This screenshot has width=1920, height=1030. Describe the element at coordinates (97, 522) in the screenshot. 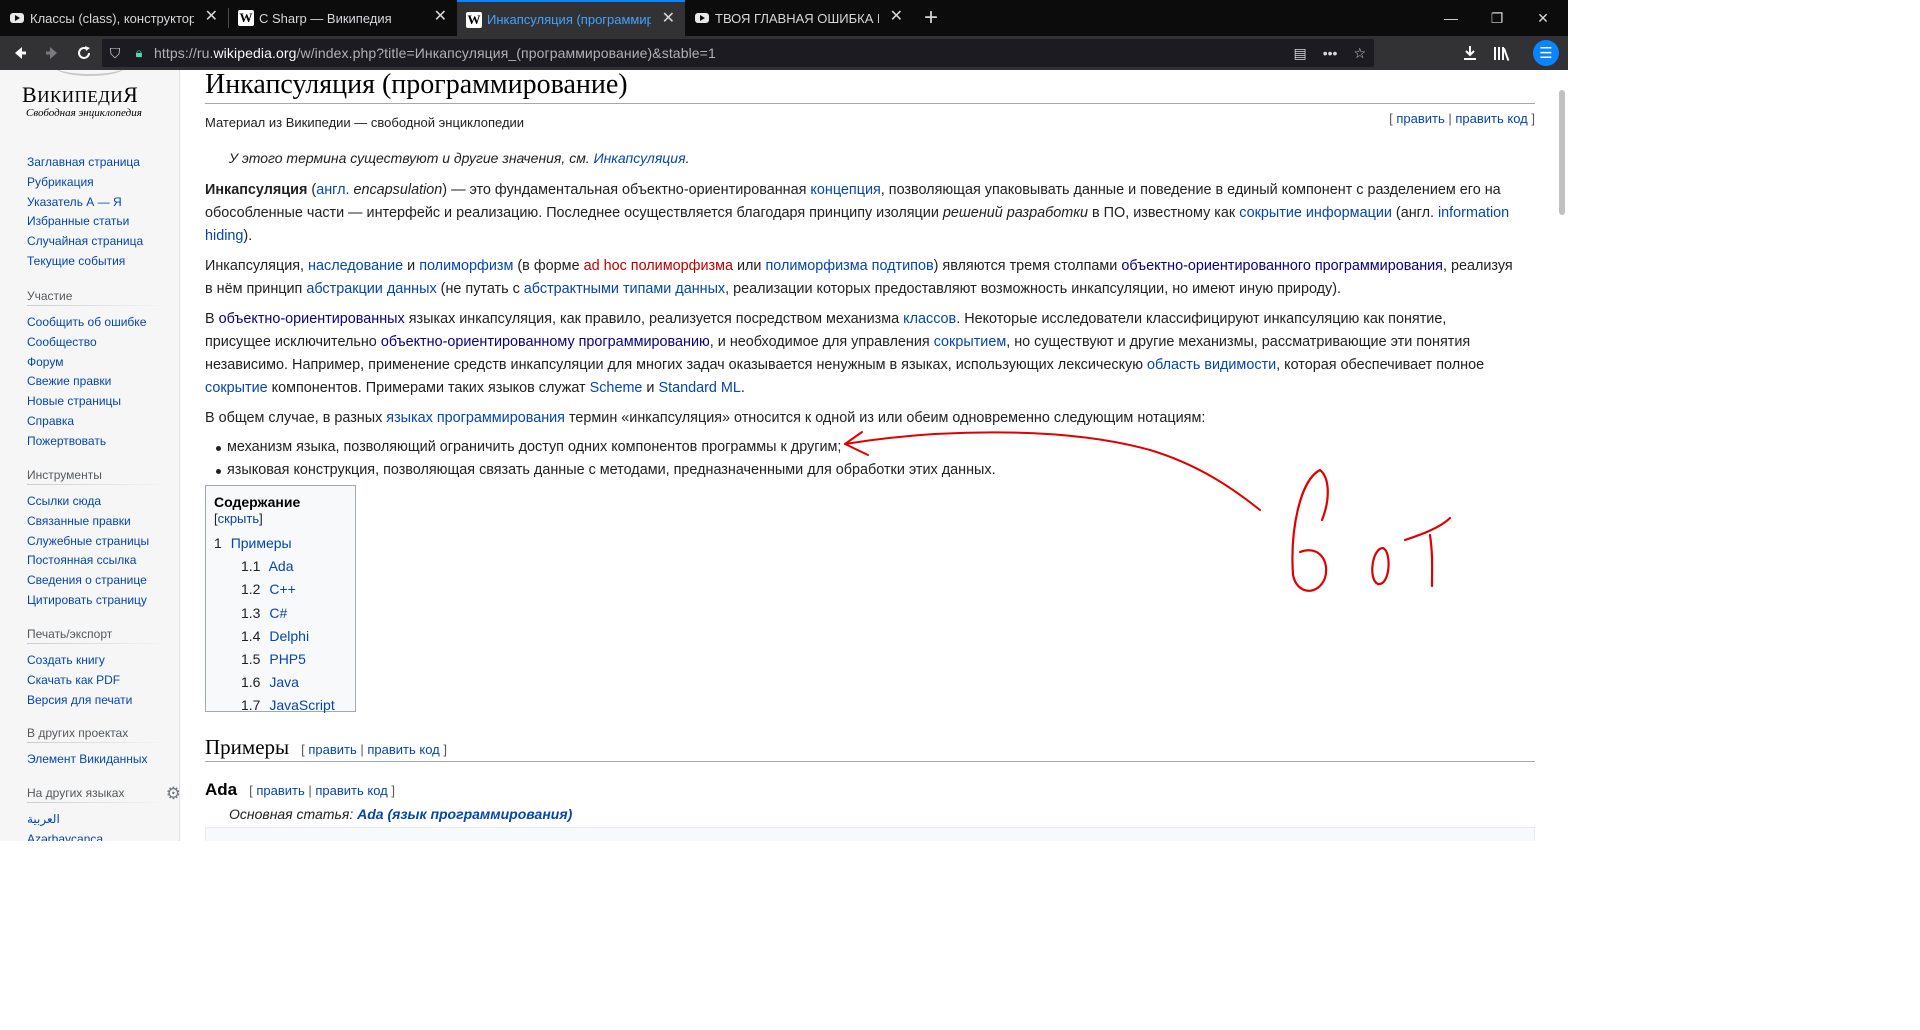

I see `sidebar-item-related-changes: Связанные правки` at that location.